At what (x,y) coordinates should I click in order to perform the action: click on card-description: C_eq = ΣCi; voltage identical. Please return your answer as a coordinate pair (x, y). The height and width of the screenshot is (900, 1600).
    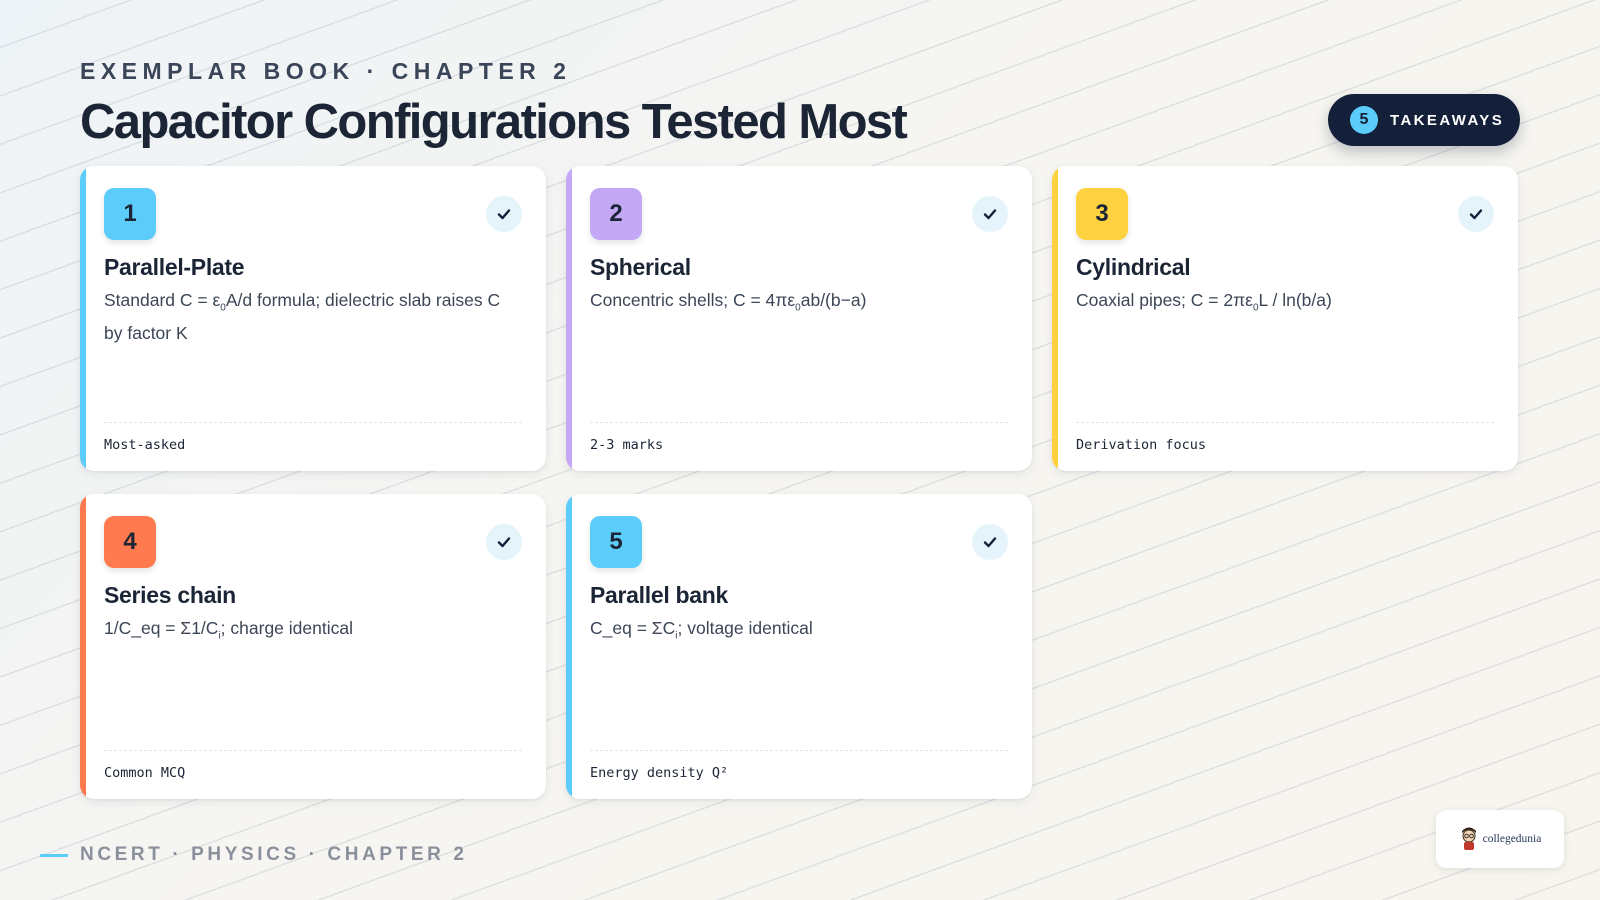
    Looking at the image, I should click on (701, 630).